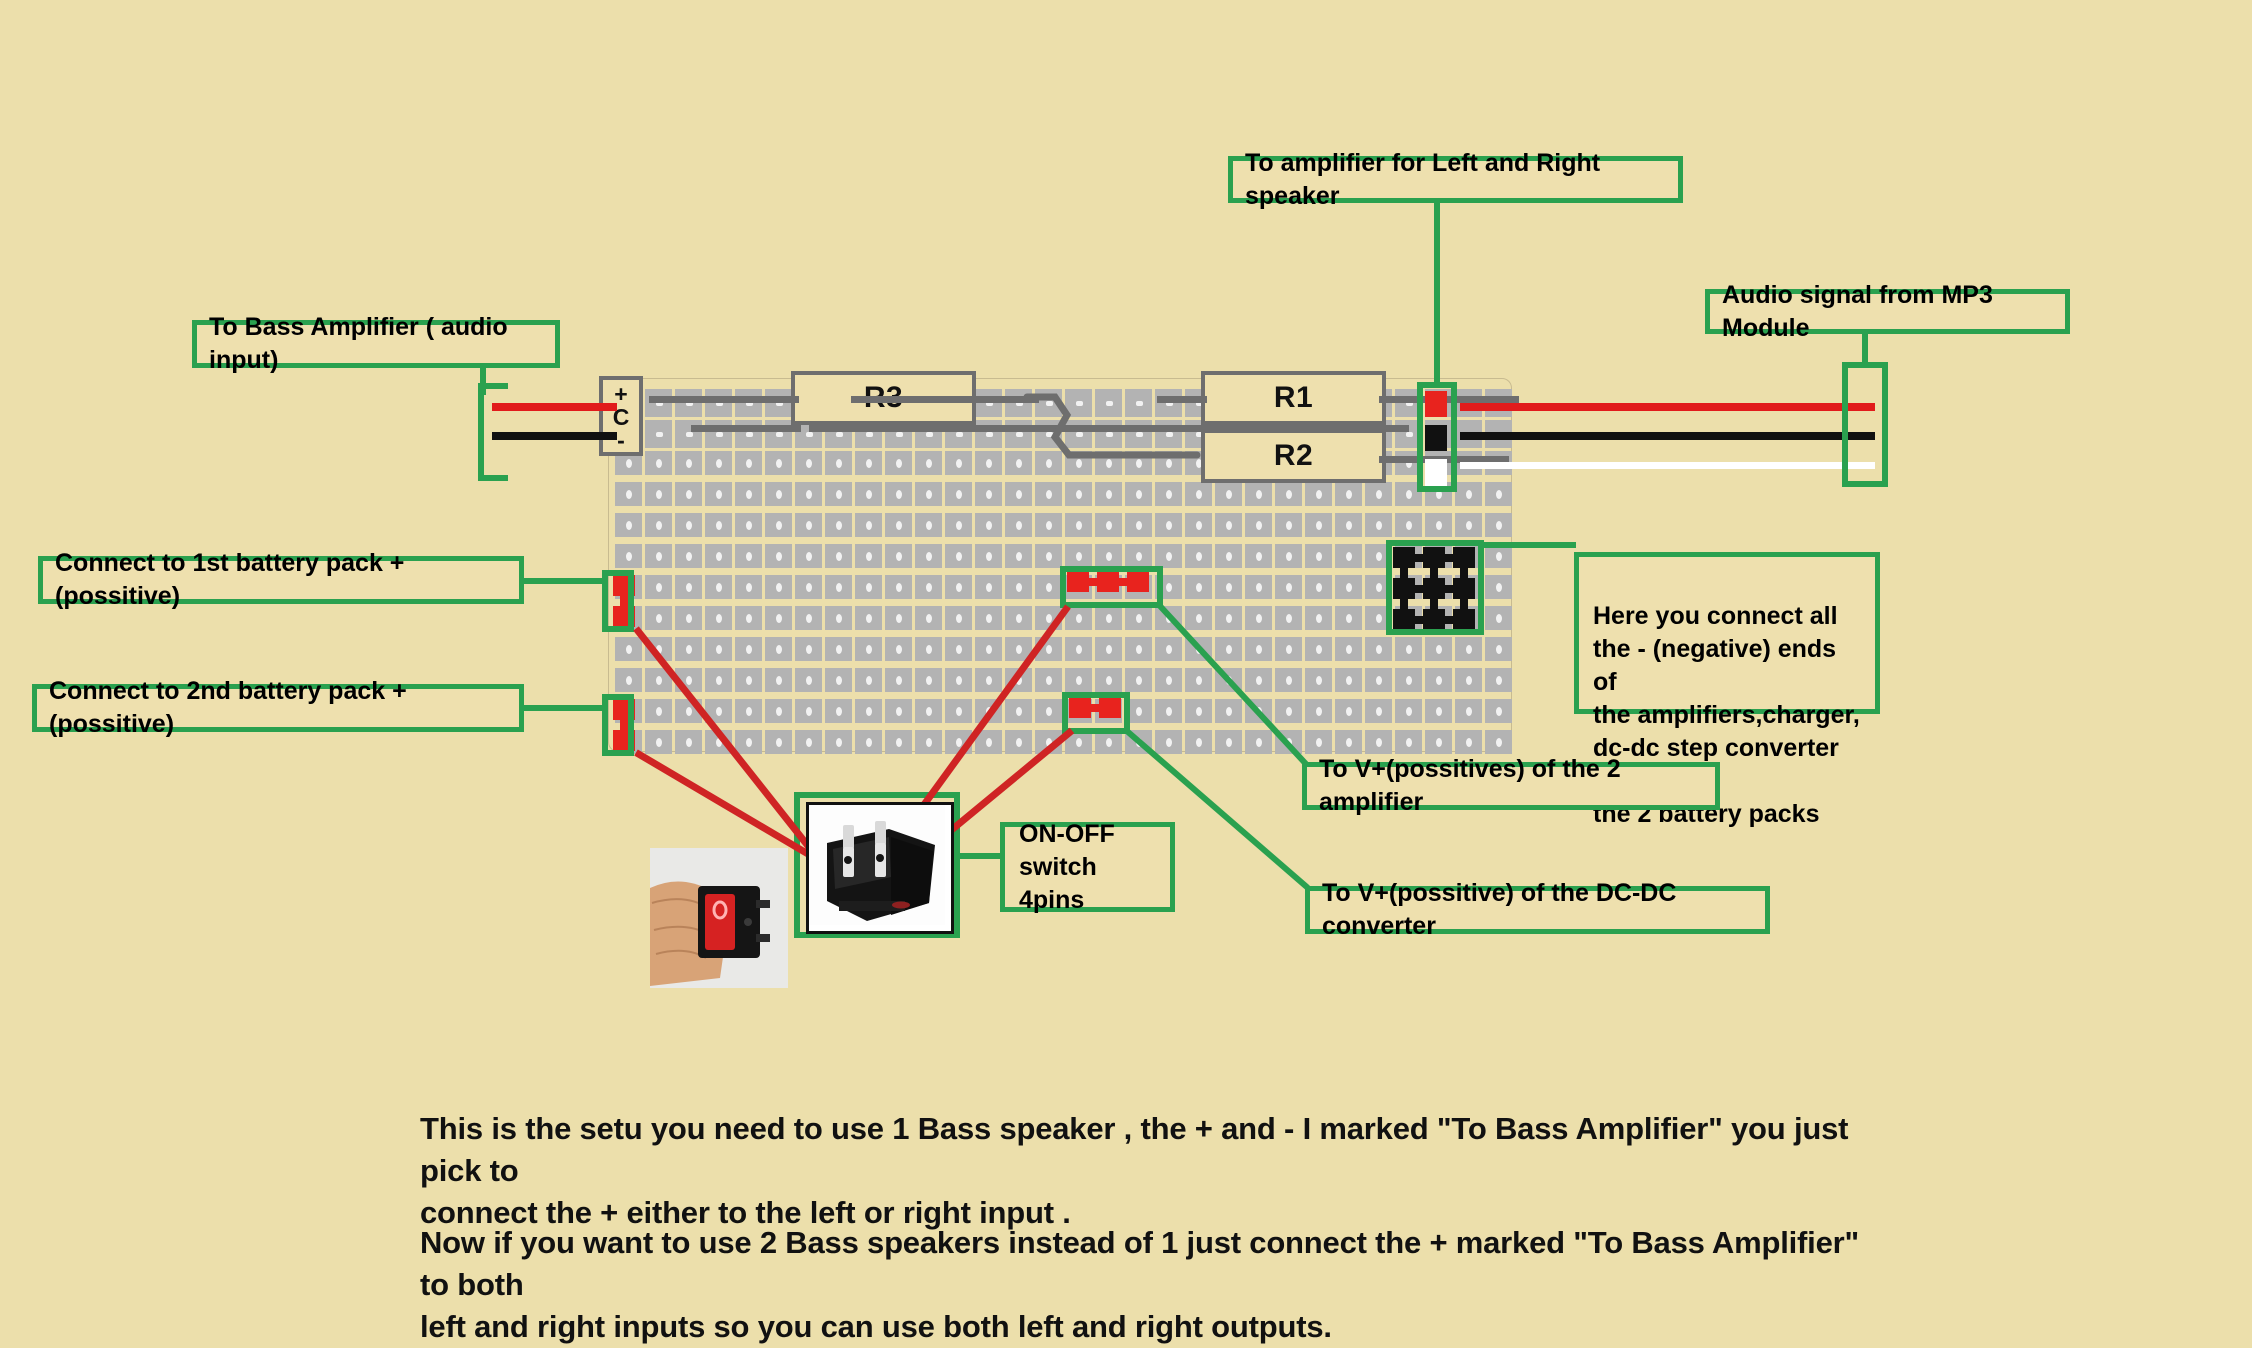 The width and height of the screenshot is (2252, 1348). Describe the element at coordinates (1112, 426) in the screenshot. I see `jumper-kinked-wire` at that location.